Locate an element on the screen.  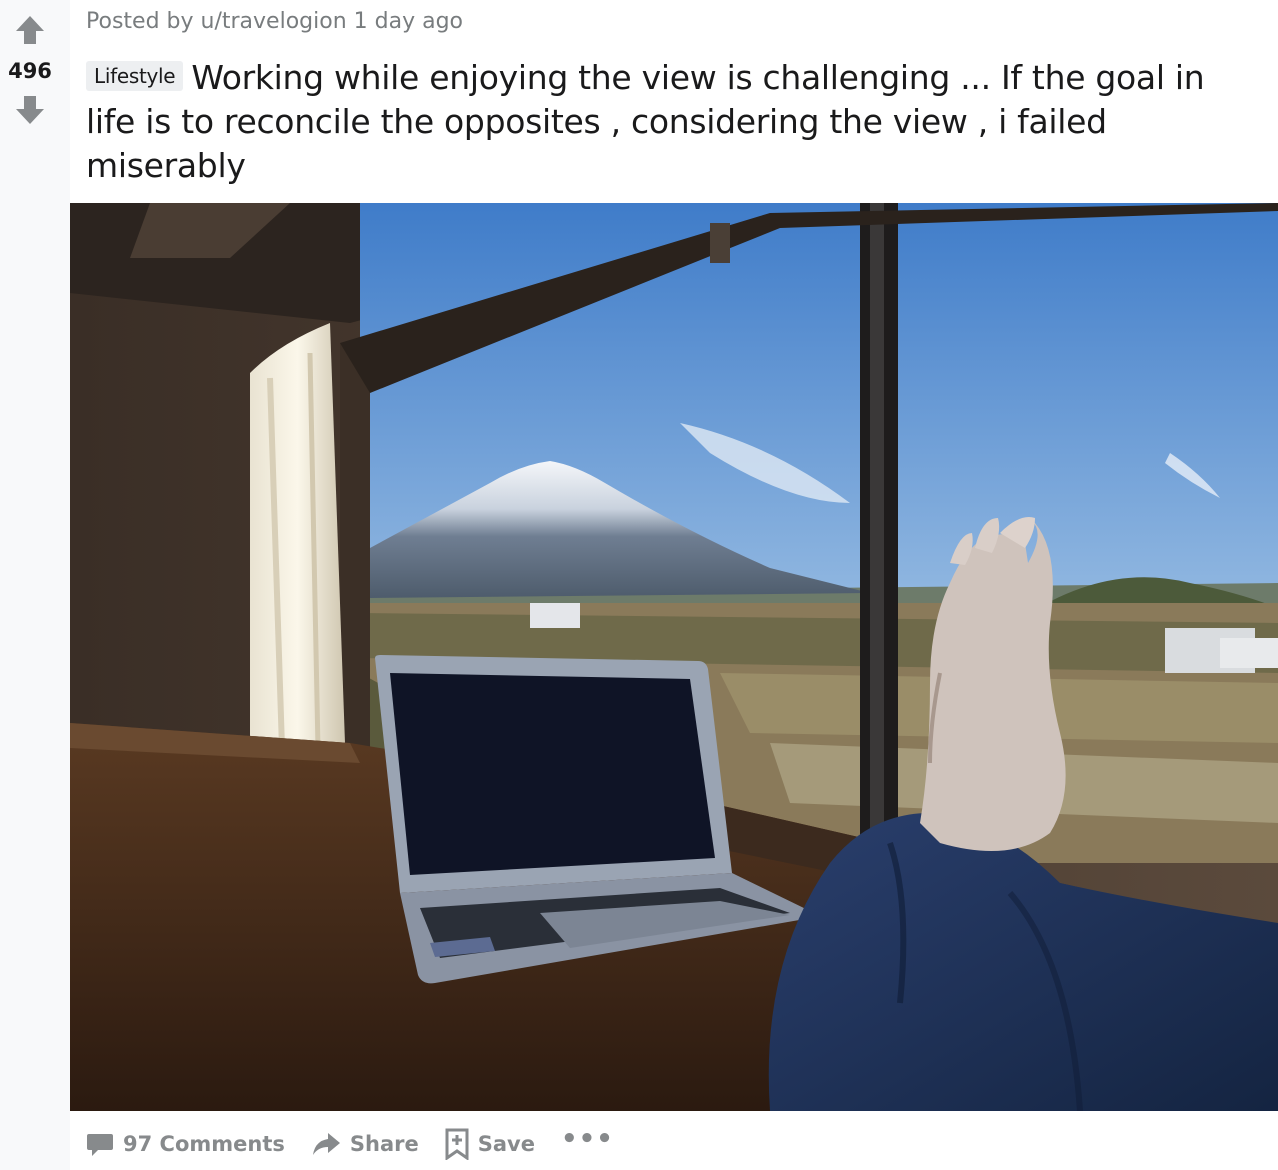
vote-column: 496 is located at coordinates (35, 585).